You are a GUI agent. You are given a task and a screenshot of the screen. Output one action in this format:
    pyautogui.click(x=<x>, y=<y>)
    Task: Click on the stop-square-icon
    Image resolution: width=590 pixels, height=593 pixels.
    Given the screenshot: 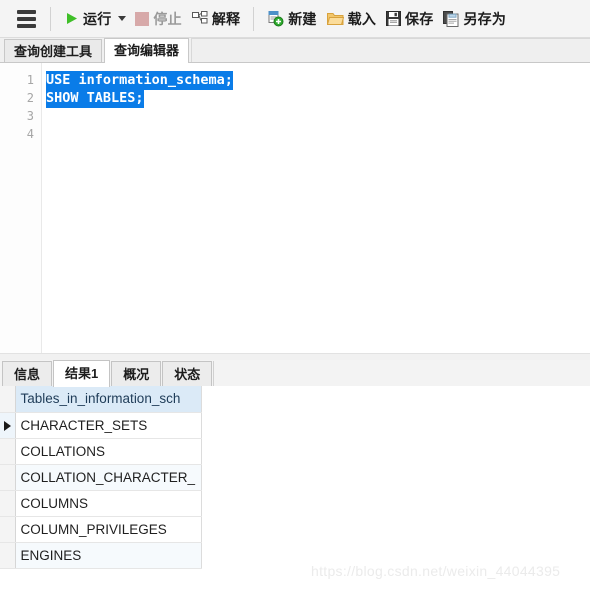 What is the action you would take?
    pyautogui.click(x=142, y=18)
    